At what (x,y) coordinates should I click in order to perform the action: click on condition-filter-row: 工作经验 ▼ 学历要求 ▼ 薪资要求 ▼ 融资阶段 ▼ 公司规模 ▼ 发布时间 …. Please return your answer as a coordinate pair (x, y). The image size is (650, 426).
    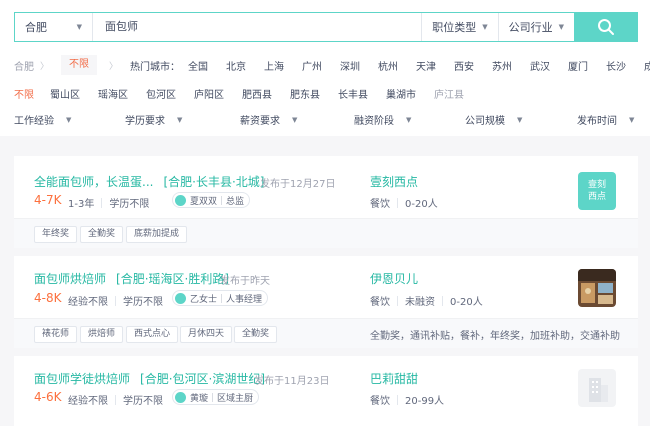
    Looking at the image, I should click on (332, 122).